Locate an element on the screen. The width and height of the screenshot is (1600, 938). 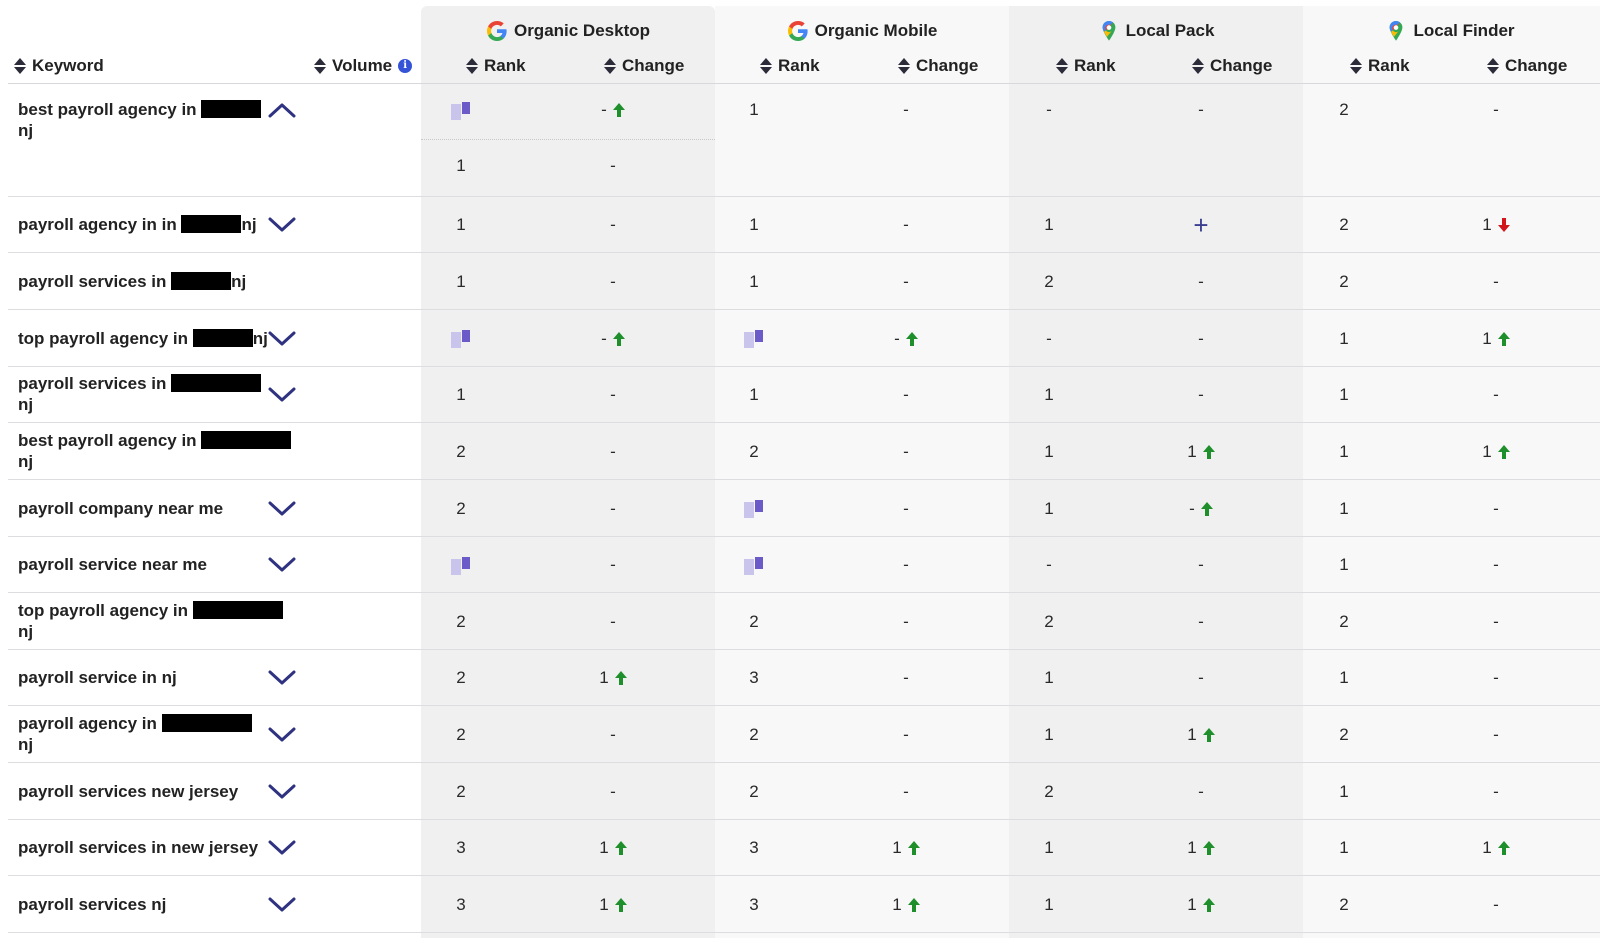
maps-pin-icon is located at coordinates (1396, 31).